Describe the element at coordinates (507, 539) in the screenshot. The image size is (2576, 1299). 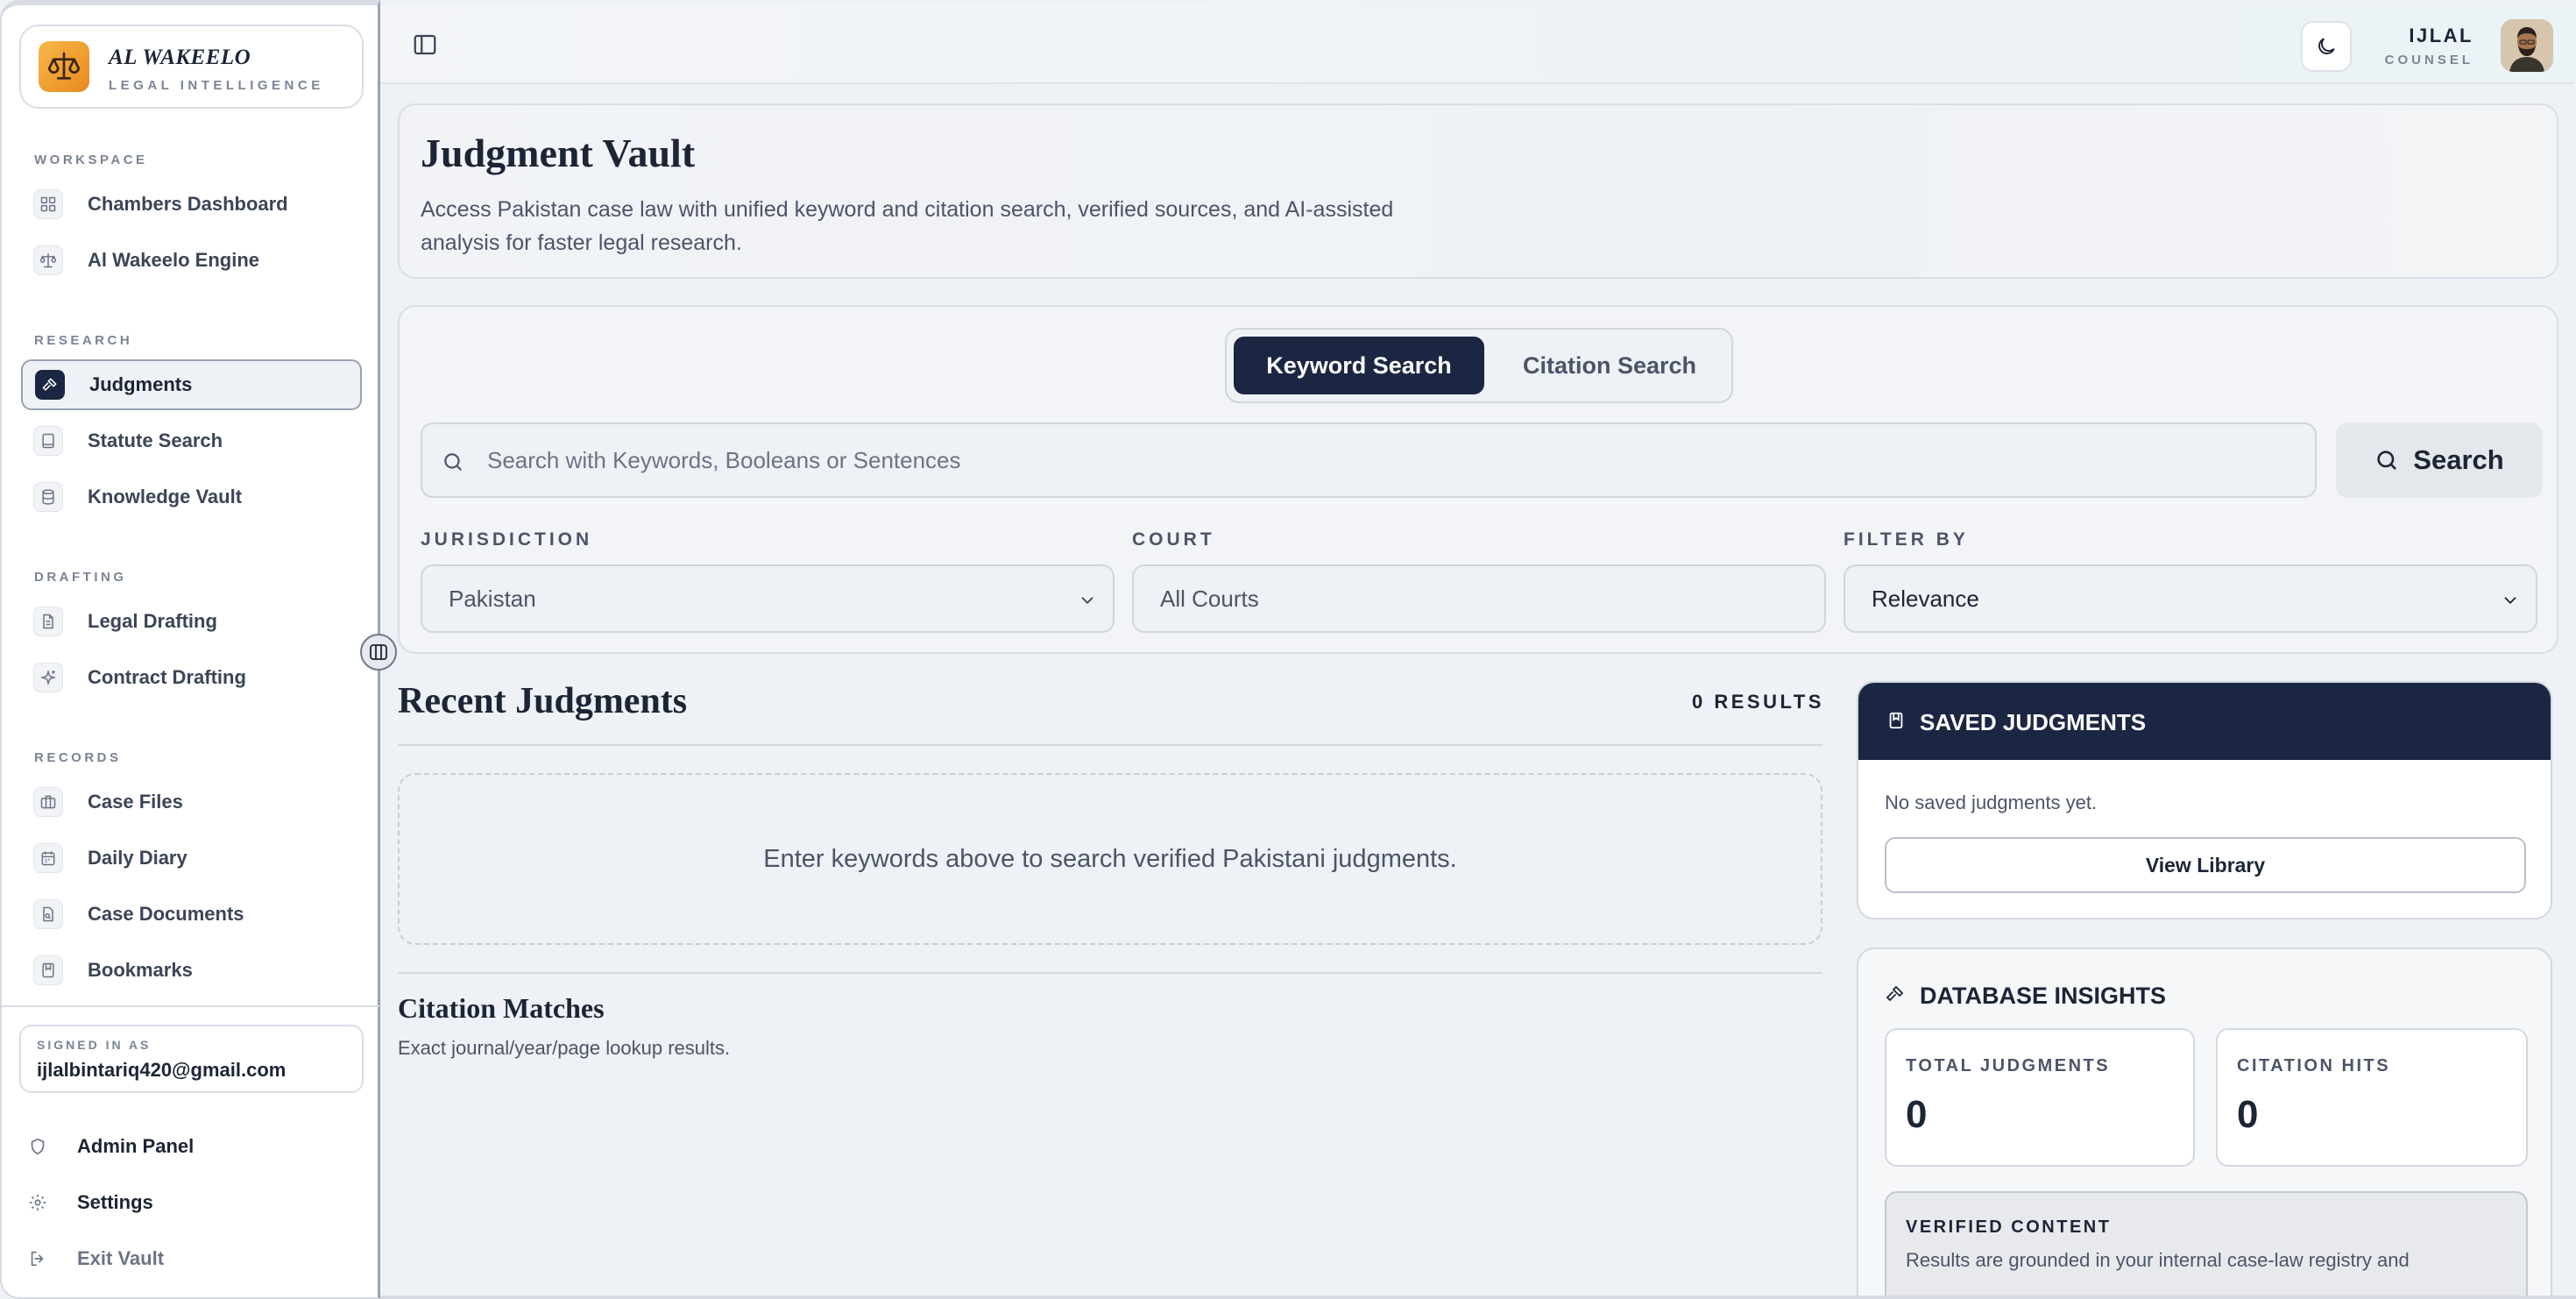
I see `jurisdiction-label: JURISDICTION` at that location.